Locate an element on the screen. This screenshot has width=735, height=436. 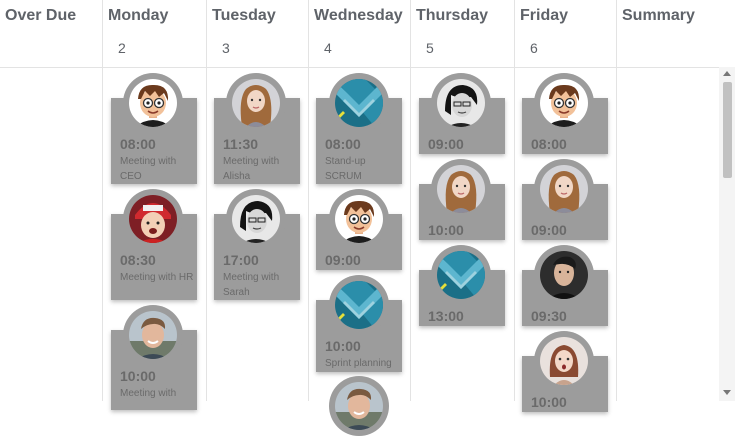
column-header-overdue: Over Due is located at coordinates (51, 33).